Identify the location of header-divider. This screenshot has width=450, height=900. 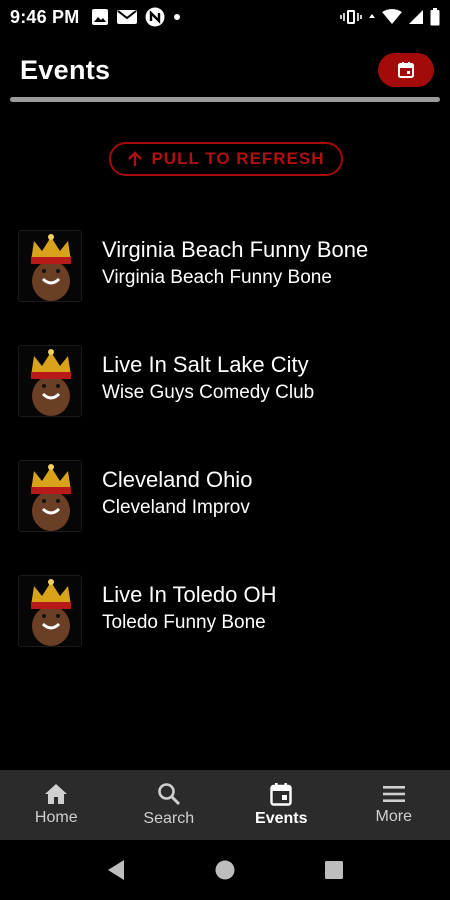
(225, 99).